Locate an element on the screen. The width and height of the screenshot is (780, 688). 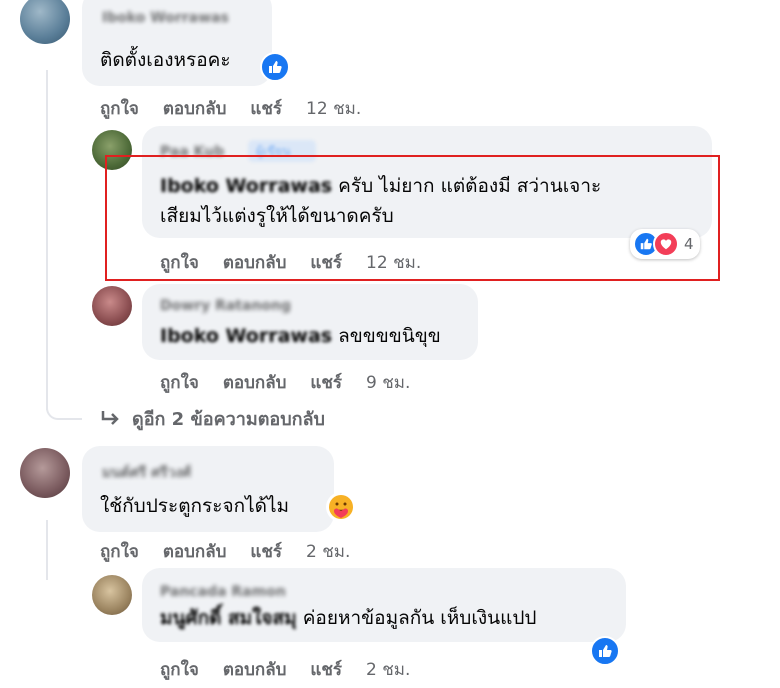
comment-text: ใช้กับประตูกระจกได้ไม is located at coordinates (195, 506).